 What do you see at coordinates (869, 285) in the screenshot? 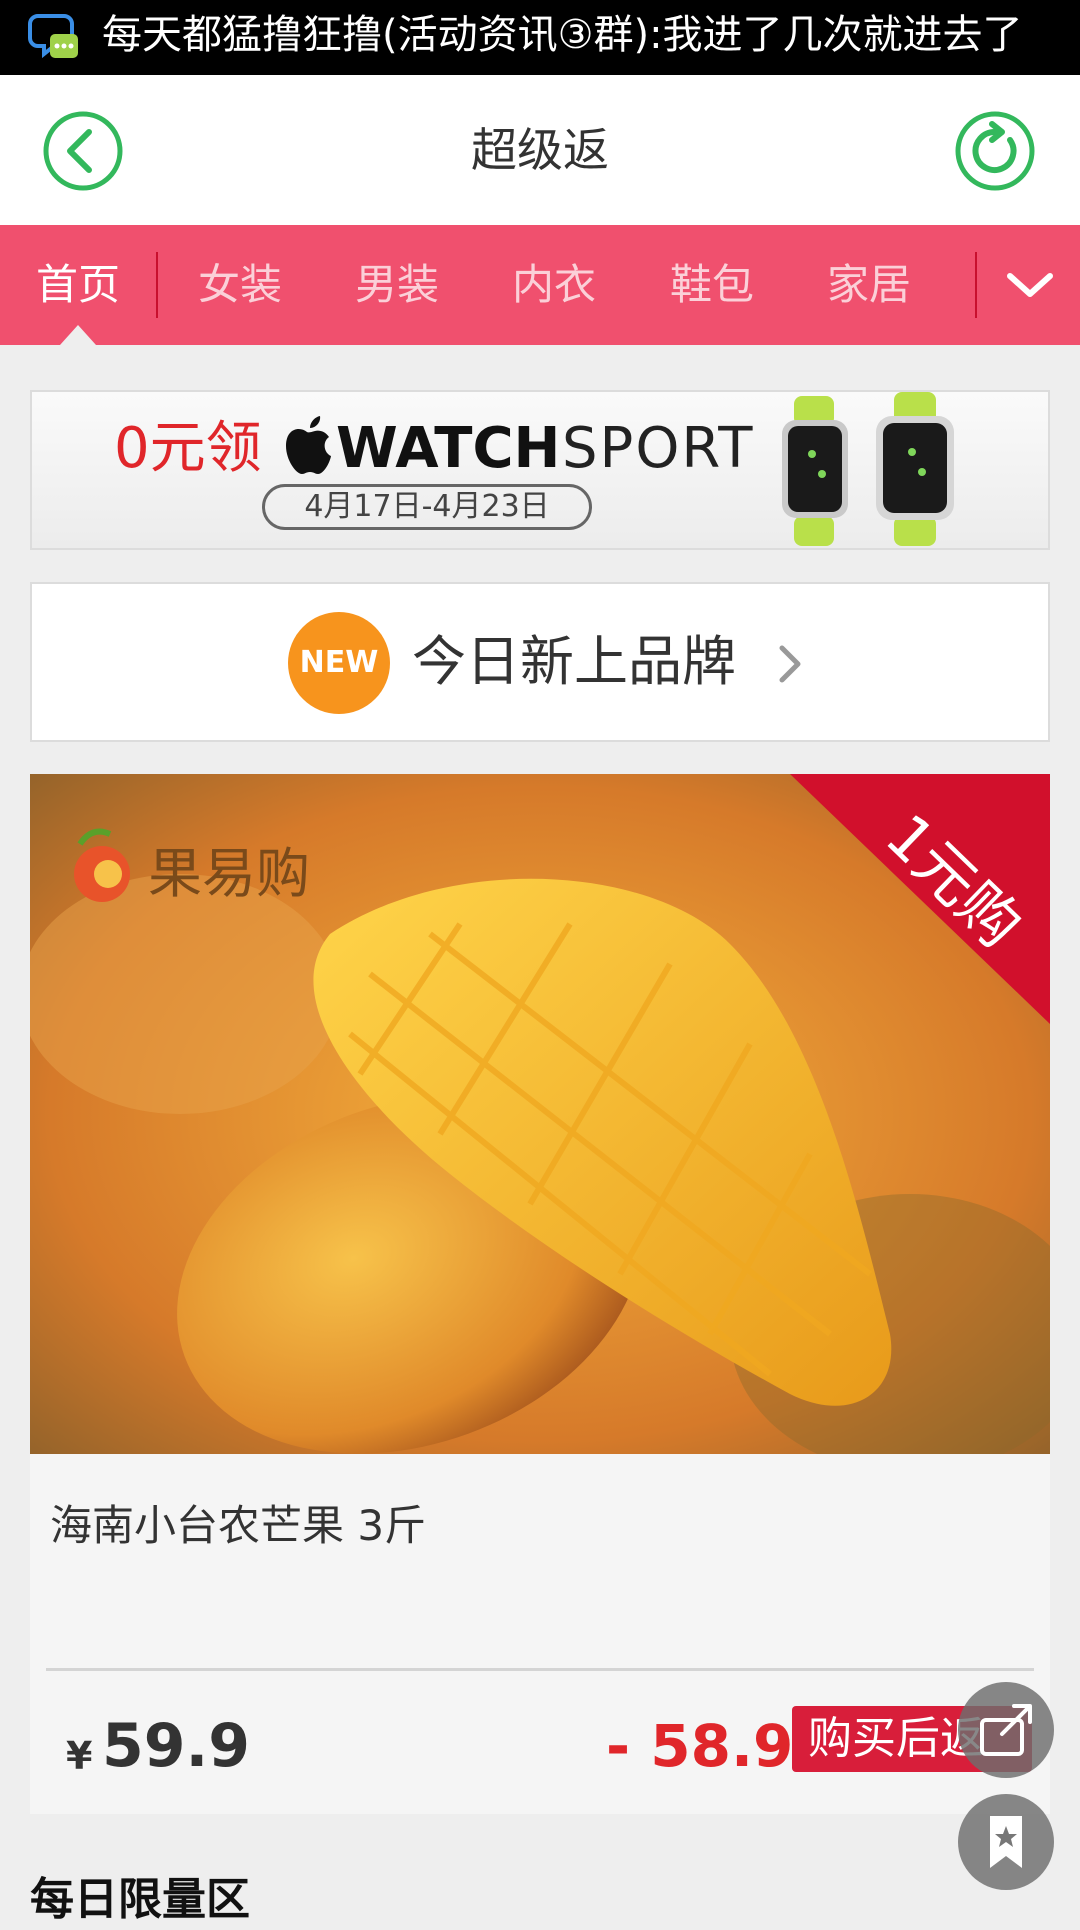
I see `tab-home-goods: 家居` at bounding box center [869, 285].